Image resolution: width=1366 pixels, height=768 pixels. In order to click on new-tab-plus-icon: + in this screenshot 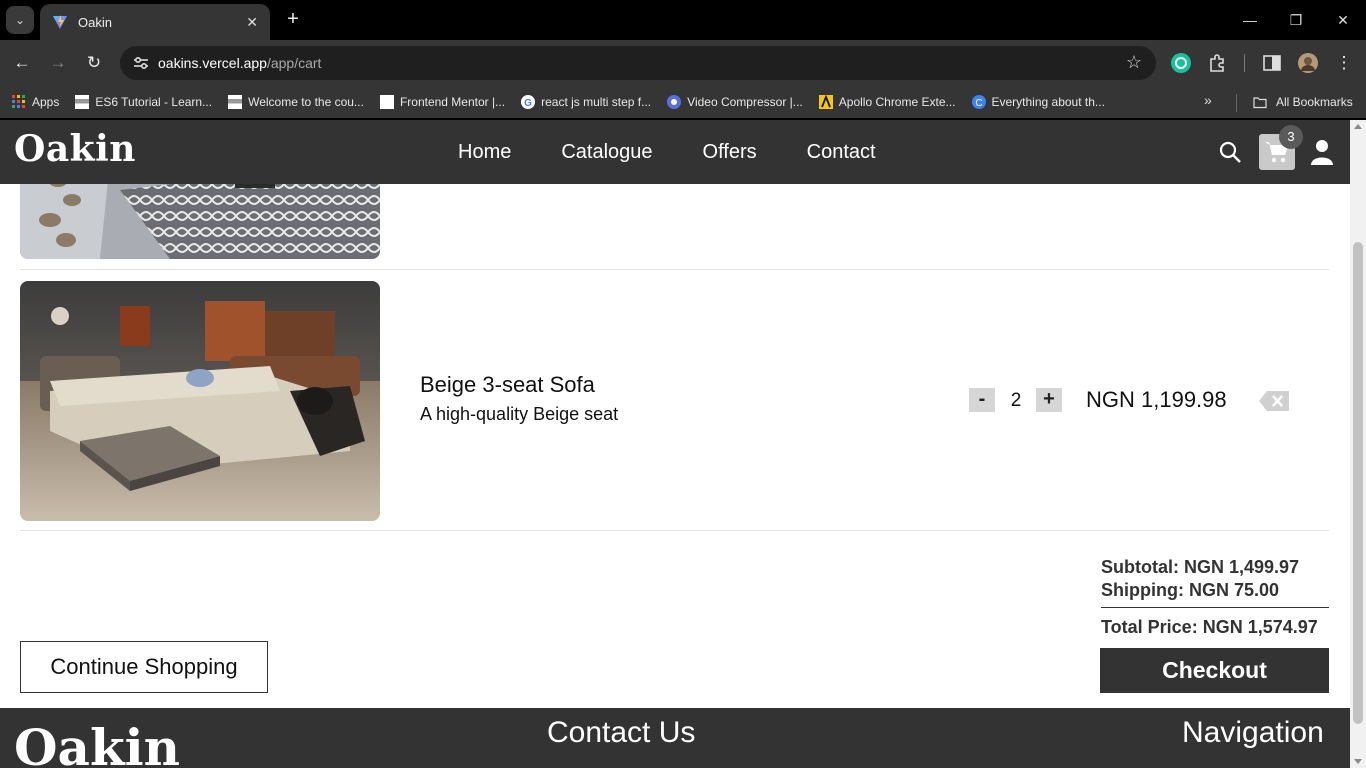, I will do `click(293, 19)`.